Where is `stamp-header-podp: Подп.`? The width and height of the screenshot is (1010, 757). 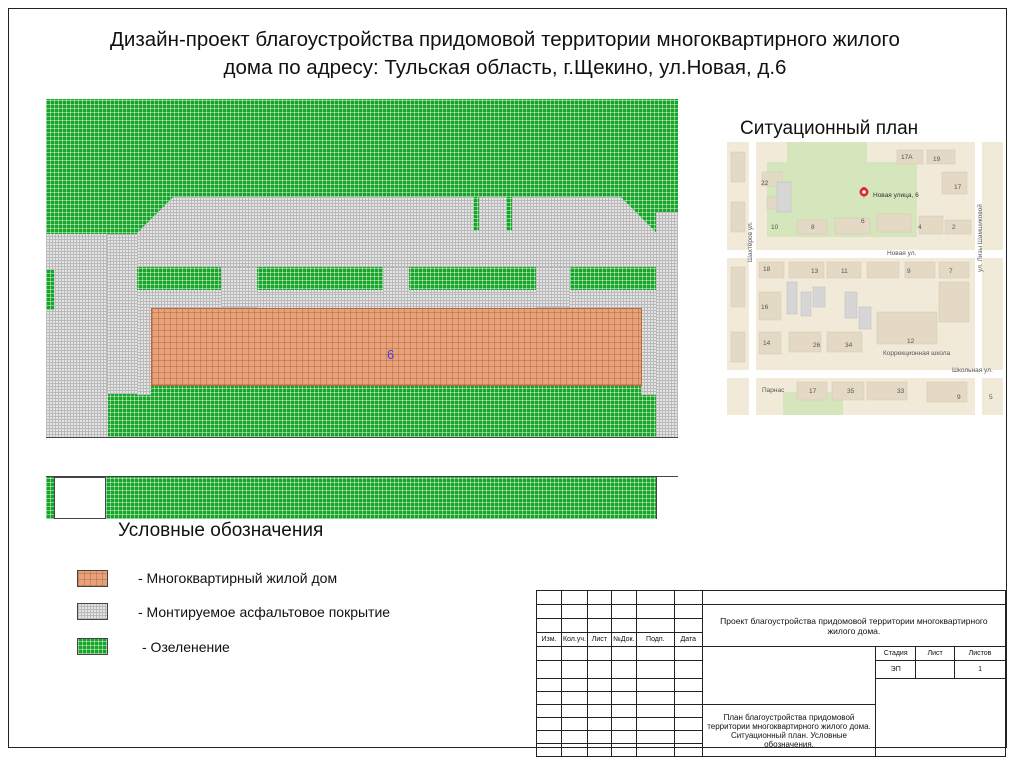 stamp-header-podp: Подп. is located at coordinates (655, 639).